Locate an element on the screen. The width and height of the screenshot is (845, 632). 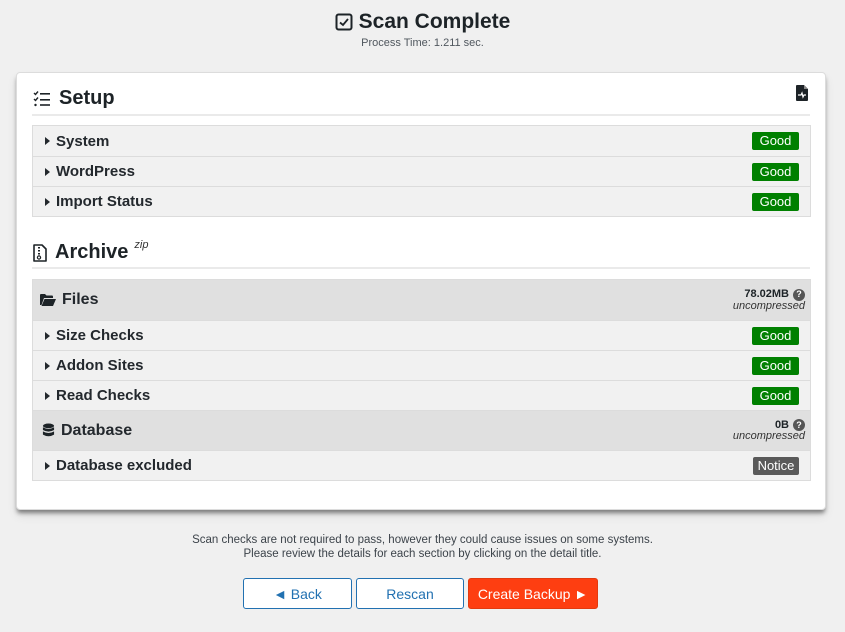
row-toggle: WordPress is located at coordinates (90, 171).